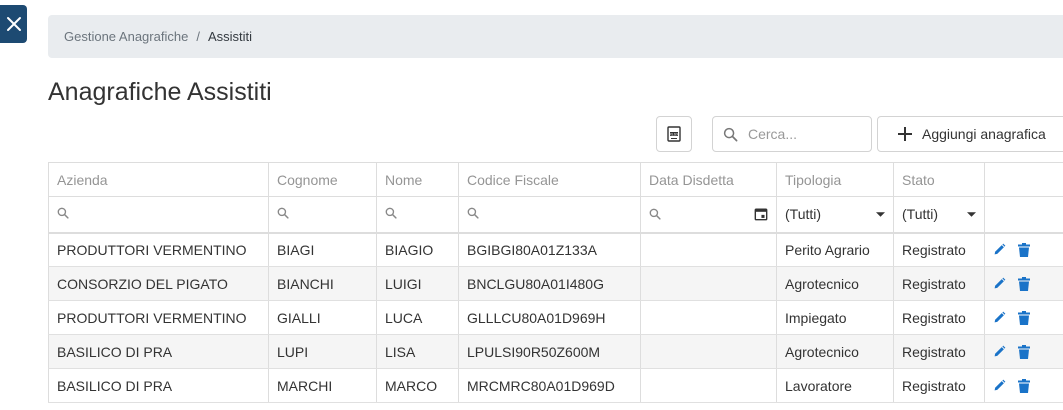  What do you see at coordinates (1023, 179) in the screenshot?
I see `column-header-actions` at bounding box center [1023, 179].